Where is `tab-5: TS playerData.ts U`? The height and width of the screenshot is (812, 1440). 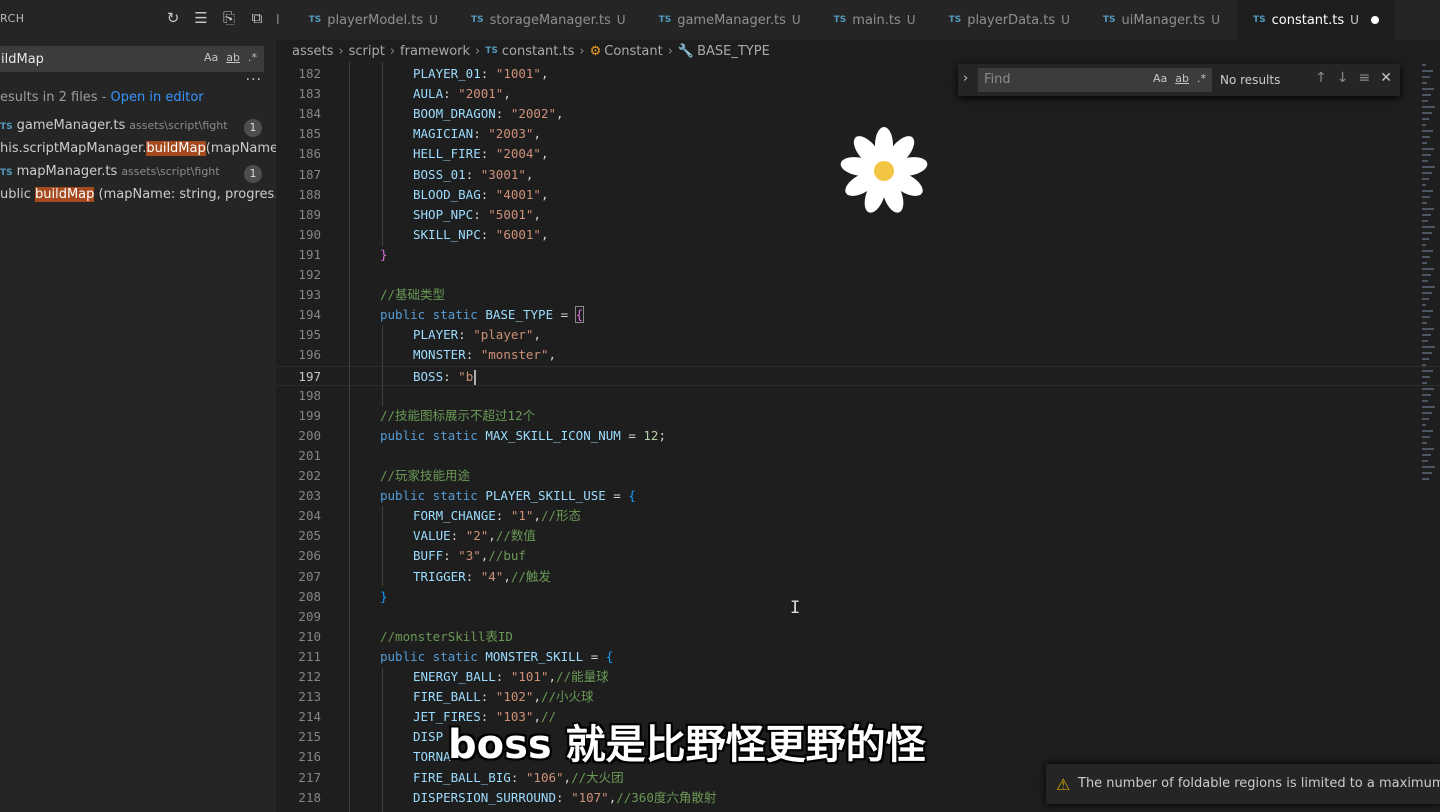
tab-5: TS playerData.ts U is located at coordinates (1010, 20).